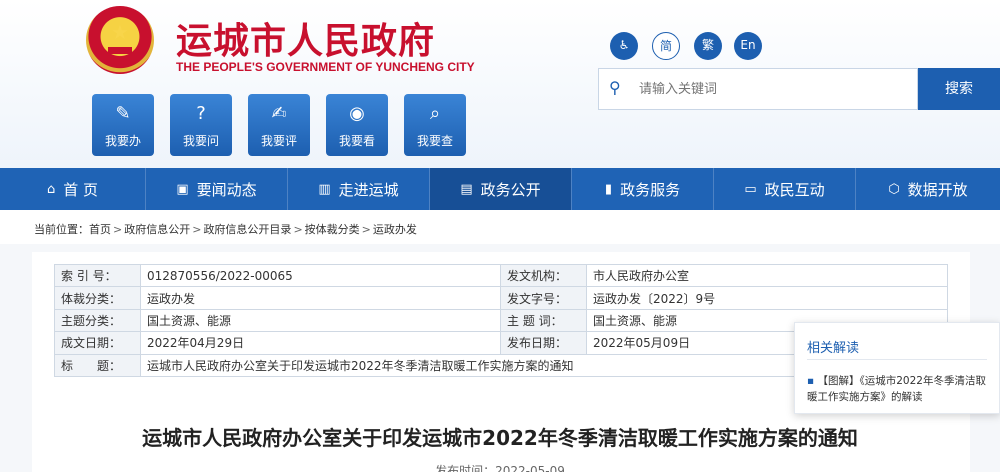 The width and height of the screenshot is (1000, 472). What do you see at coordinates (897, 368) in the screenshot?
I see `related-interpretation-panel: 相关解读 ▪ 【图解】《运城市2022年冬季清洁取暖工作实施方案》的解读` at bounding box center [897, 368].